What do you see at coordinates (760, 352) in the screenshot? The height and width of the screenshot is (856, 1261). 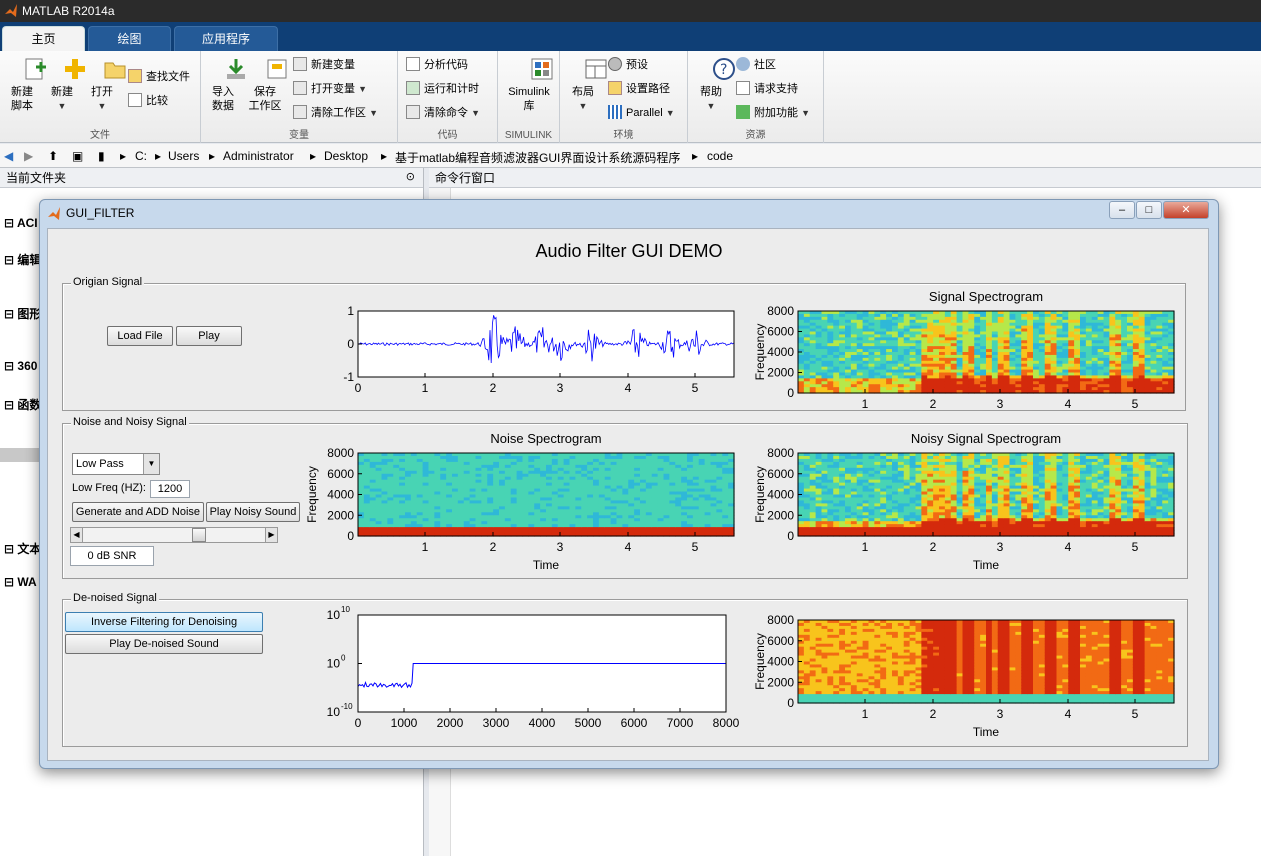 I see `signal-spectrogram-ylabel: Frequency` at bounding box center [760, 352].